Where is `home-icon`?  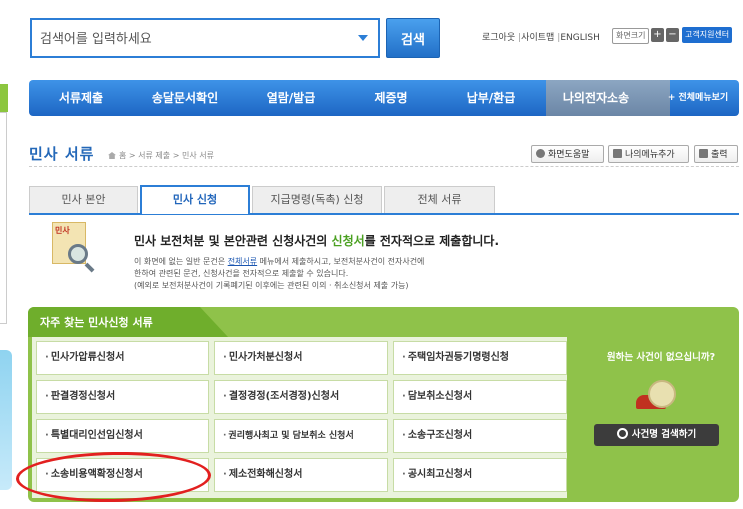
home-icon is located at coordinates (112, 155).